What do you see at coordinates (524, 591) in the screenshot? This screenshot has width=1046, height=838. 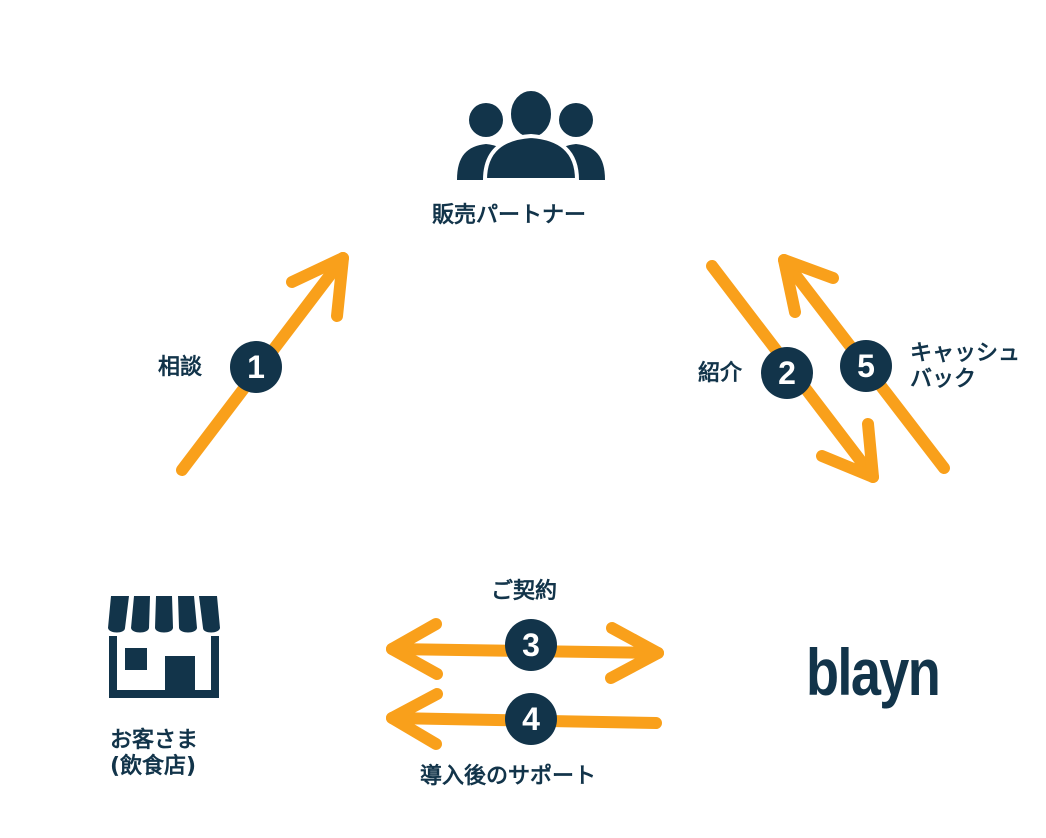 I see `step-3-label: ご契約` at bounding box center [524, 591].